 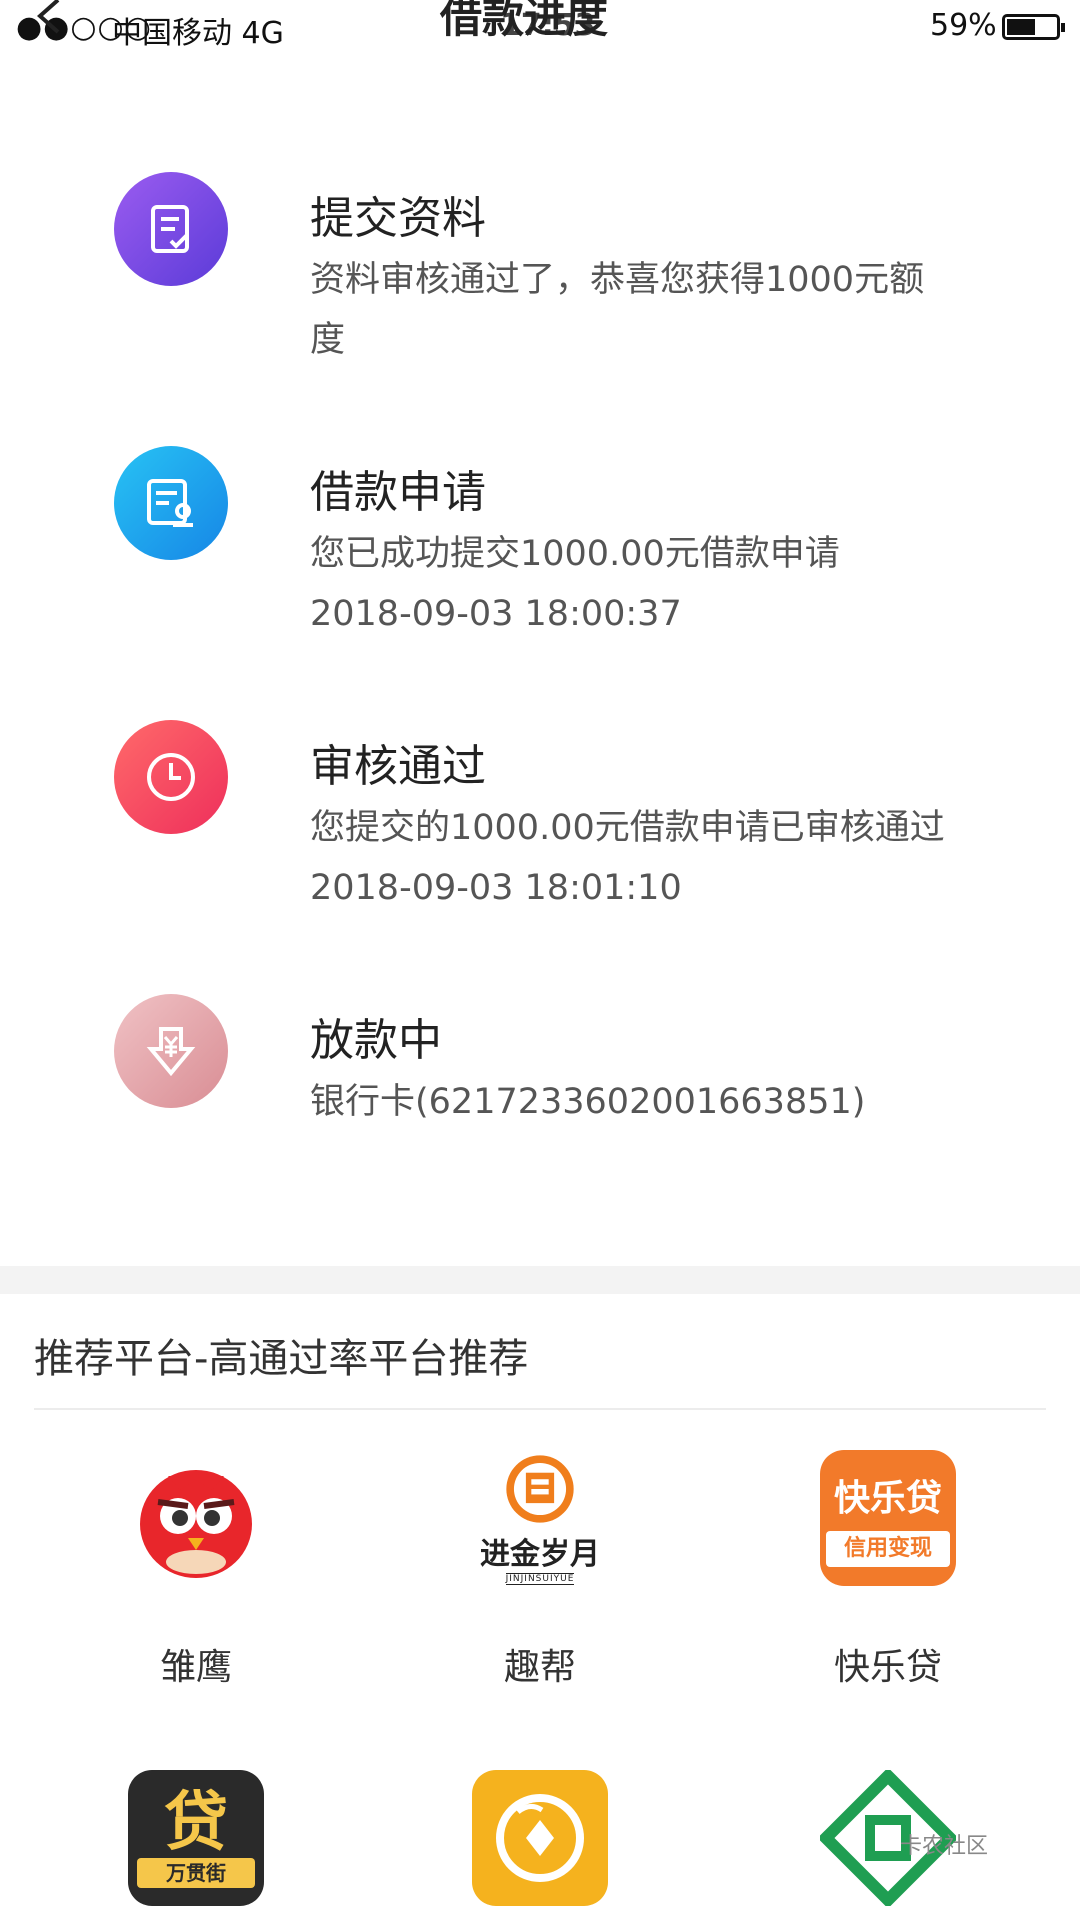 I want to click on logo-text: 快乐贷, so click(x=887, y=1498).